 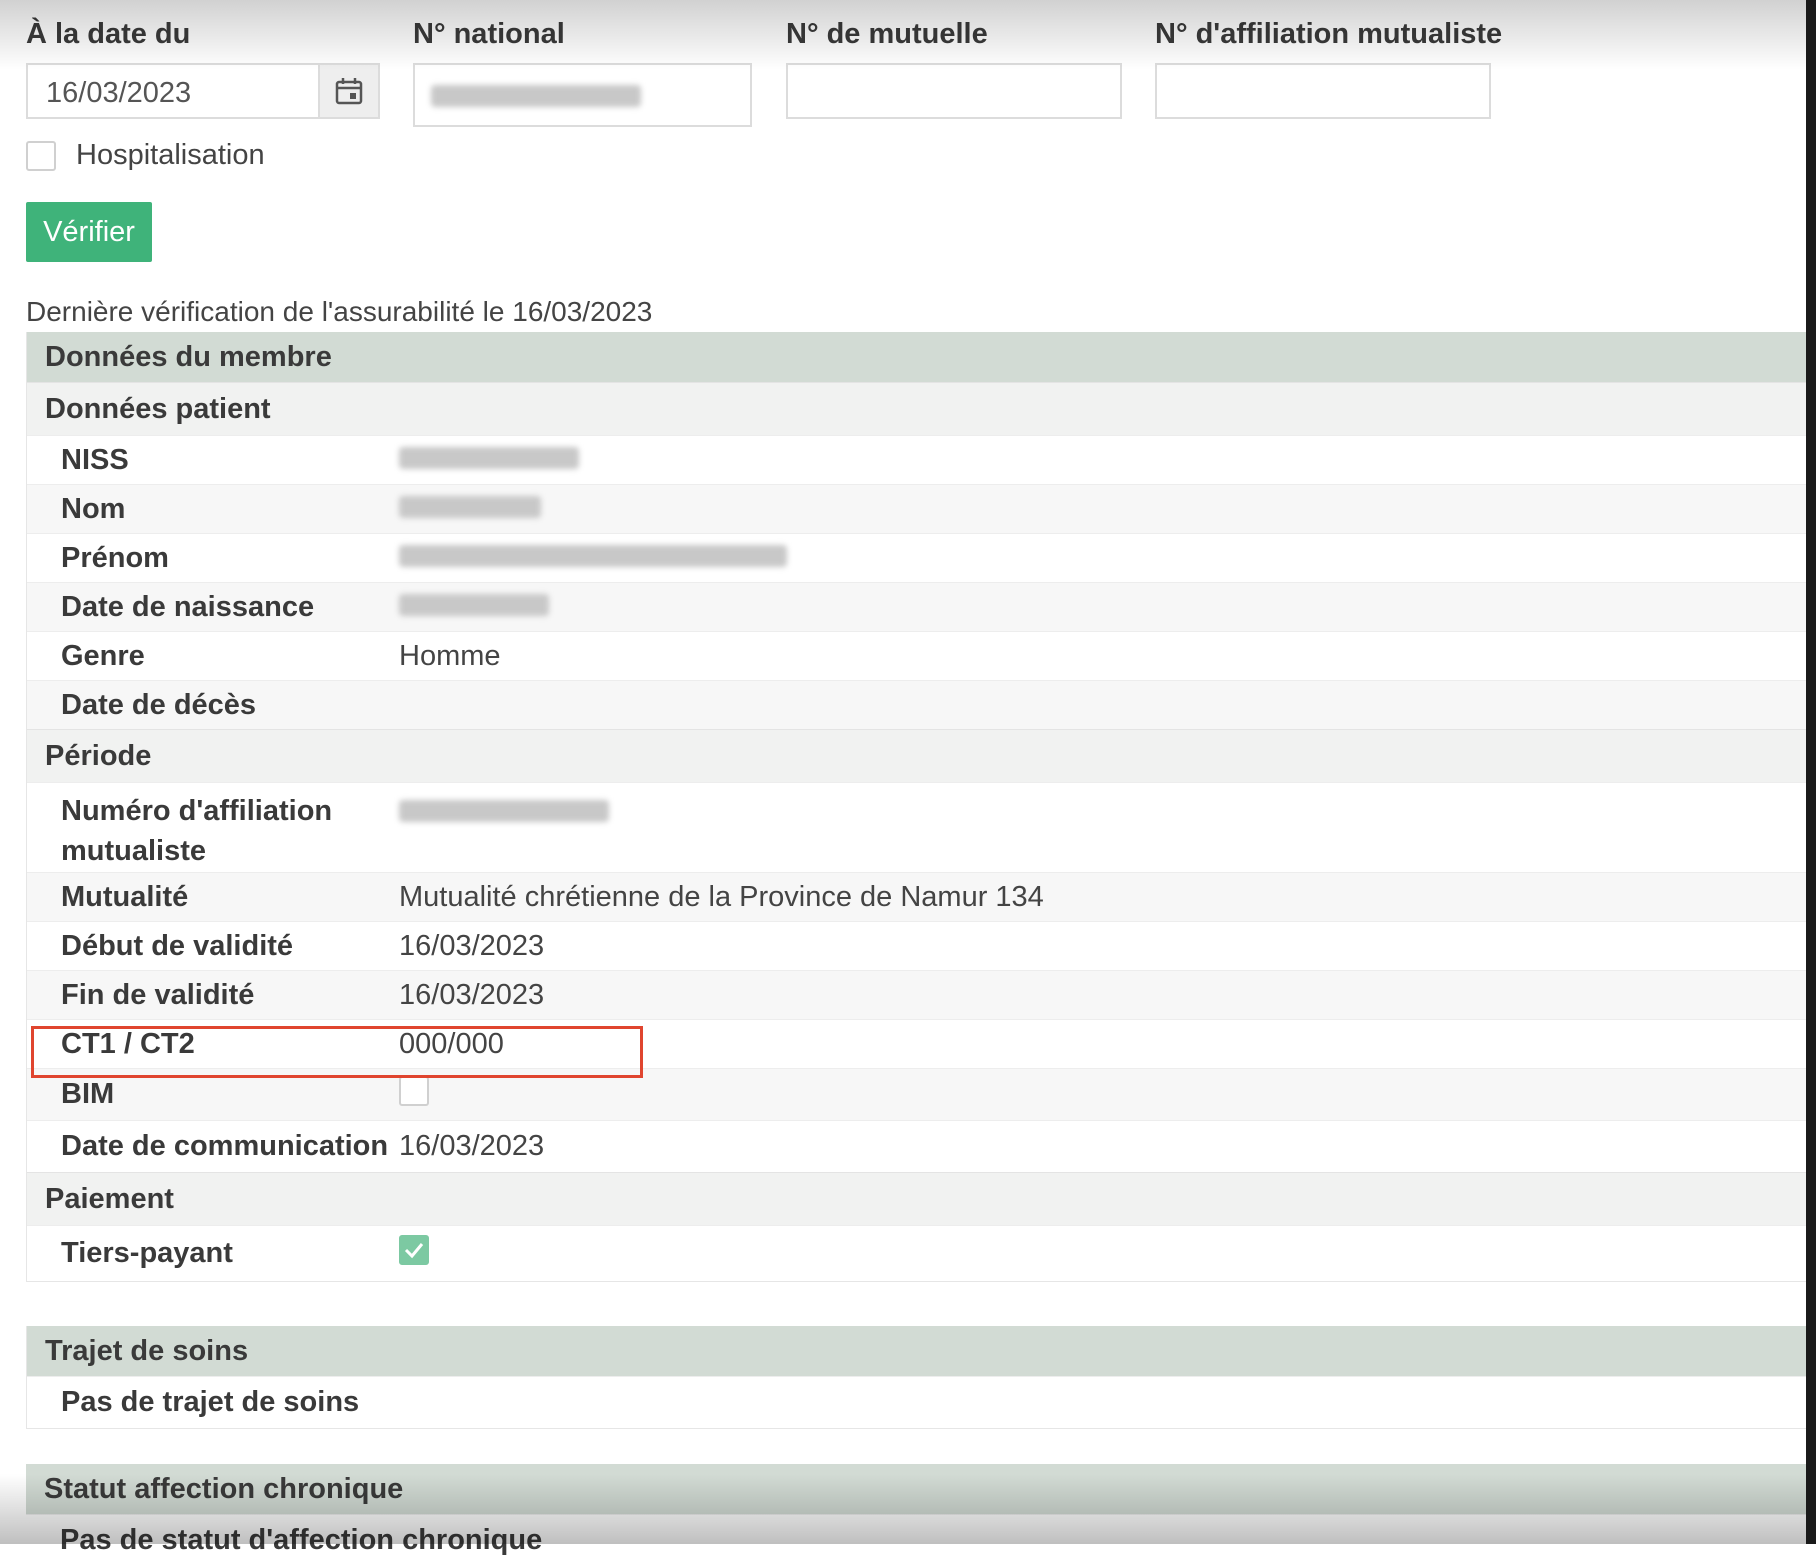 I want to click on row-label: BIM, so click(x=88, y=1094).